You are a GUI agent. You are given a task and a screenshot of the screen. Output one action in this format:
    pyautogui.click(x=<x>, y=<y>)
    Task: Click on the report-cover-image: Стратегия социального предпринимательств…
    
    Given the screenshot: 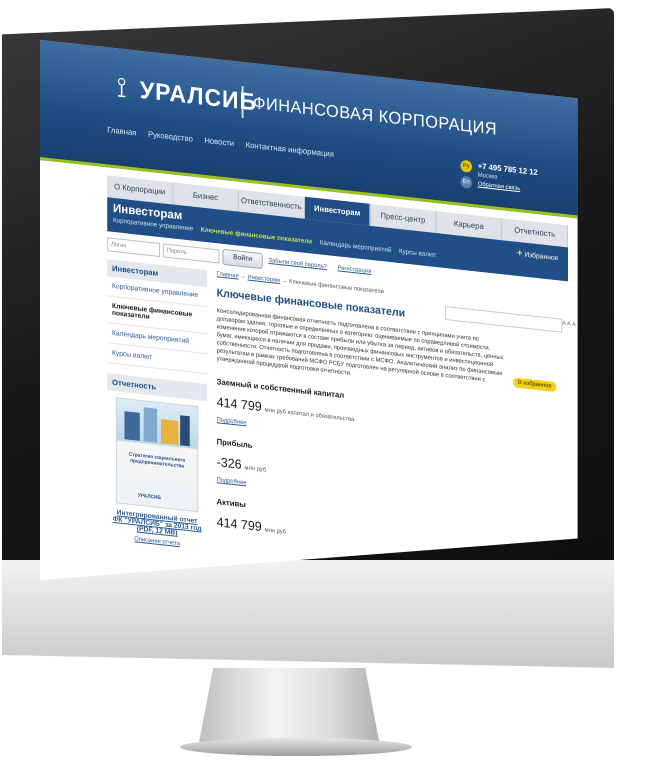 What is the action you would take?
    pyautogui.click(x=157, y=455)
    